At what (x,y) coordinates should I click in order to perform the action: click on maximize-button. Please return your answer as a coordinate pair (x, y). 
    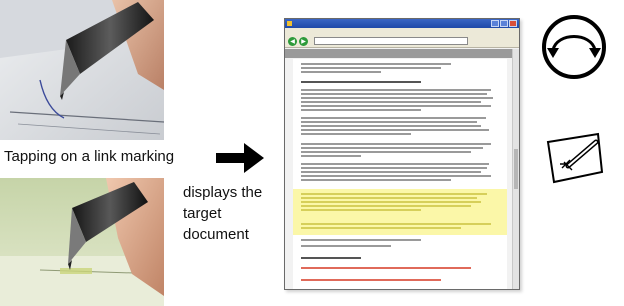
    Looking at the image, I should click on (504, 23).